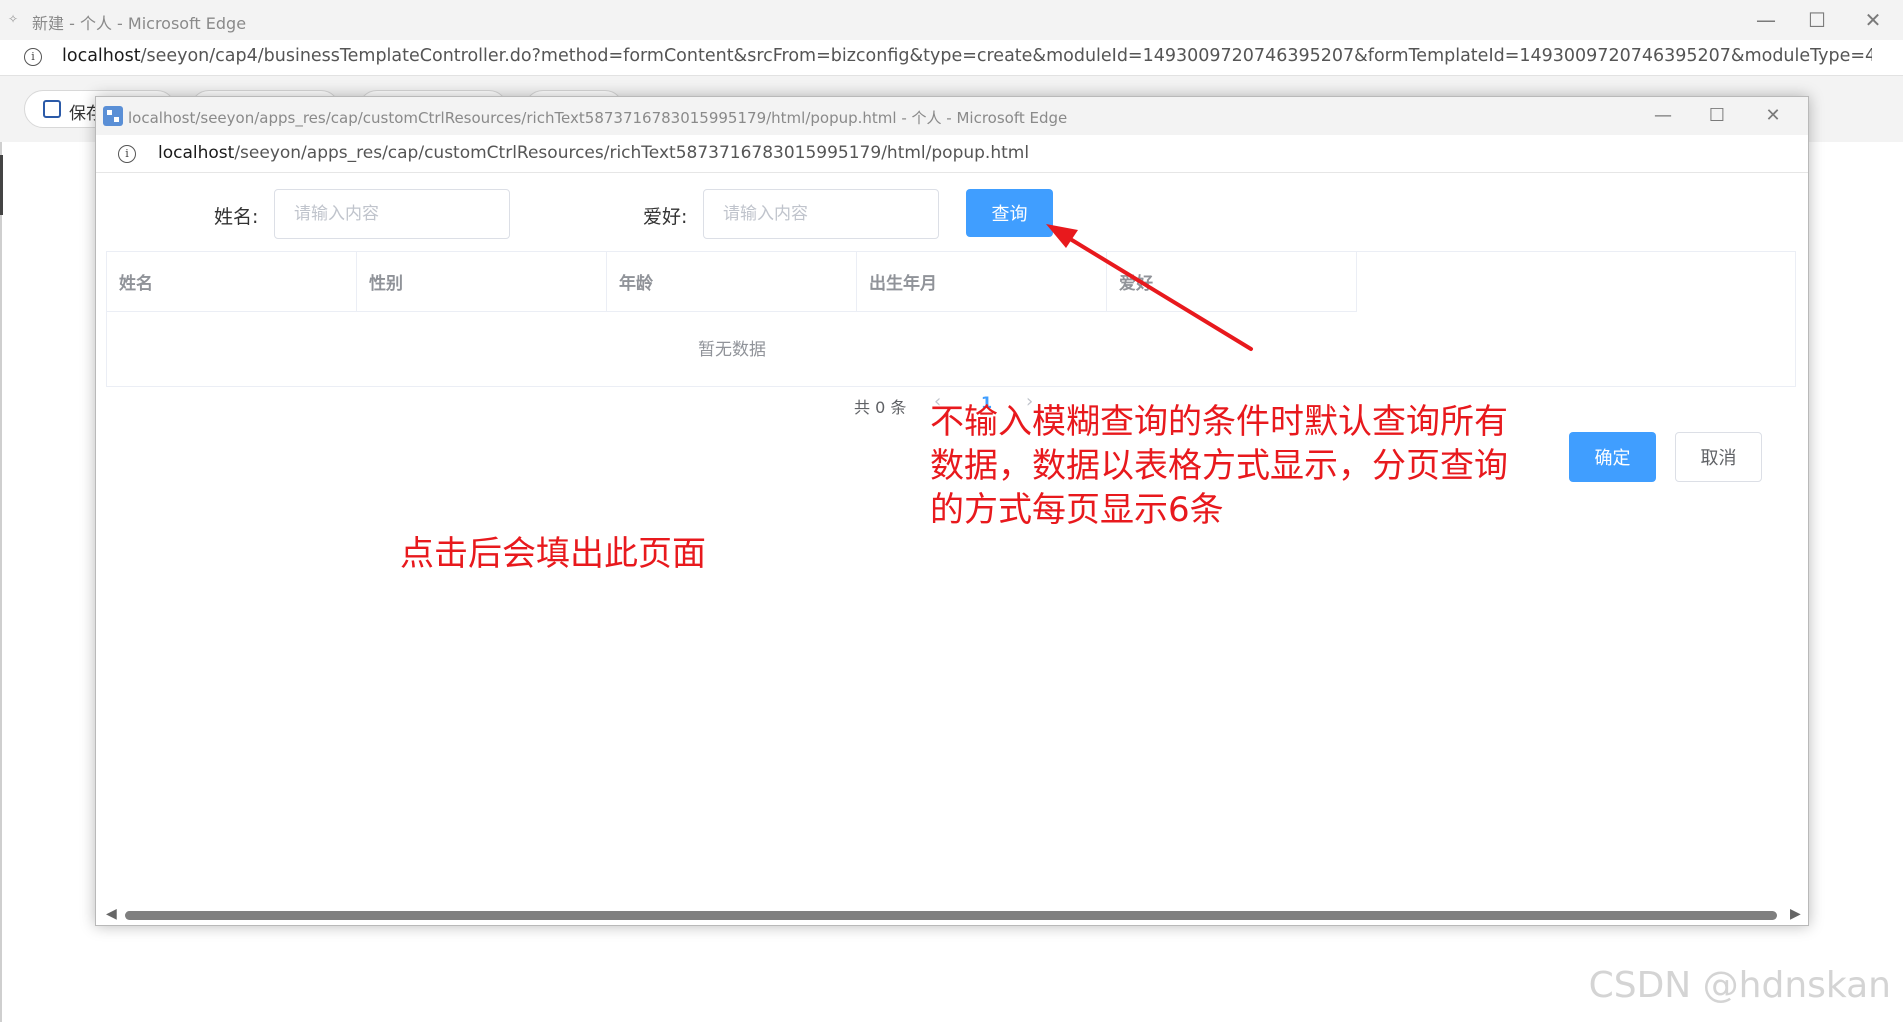 This screenshot has height=1022, width=1903. I want to click on column-header-birth: 出生年月, so click(982, 281).